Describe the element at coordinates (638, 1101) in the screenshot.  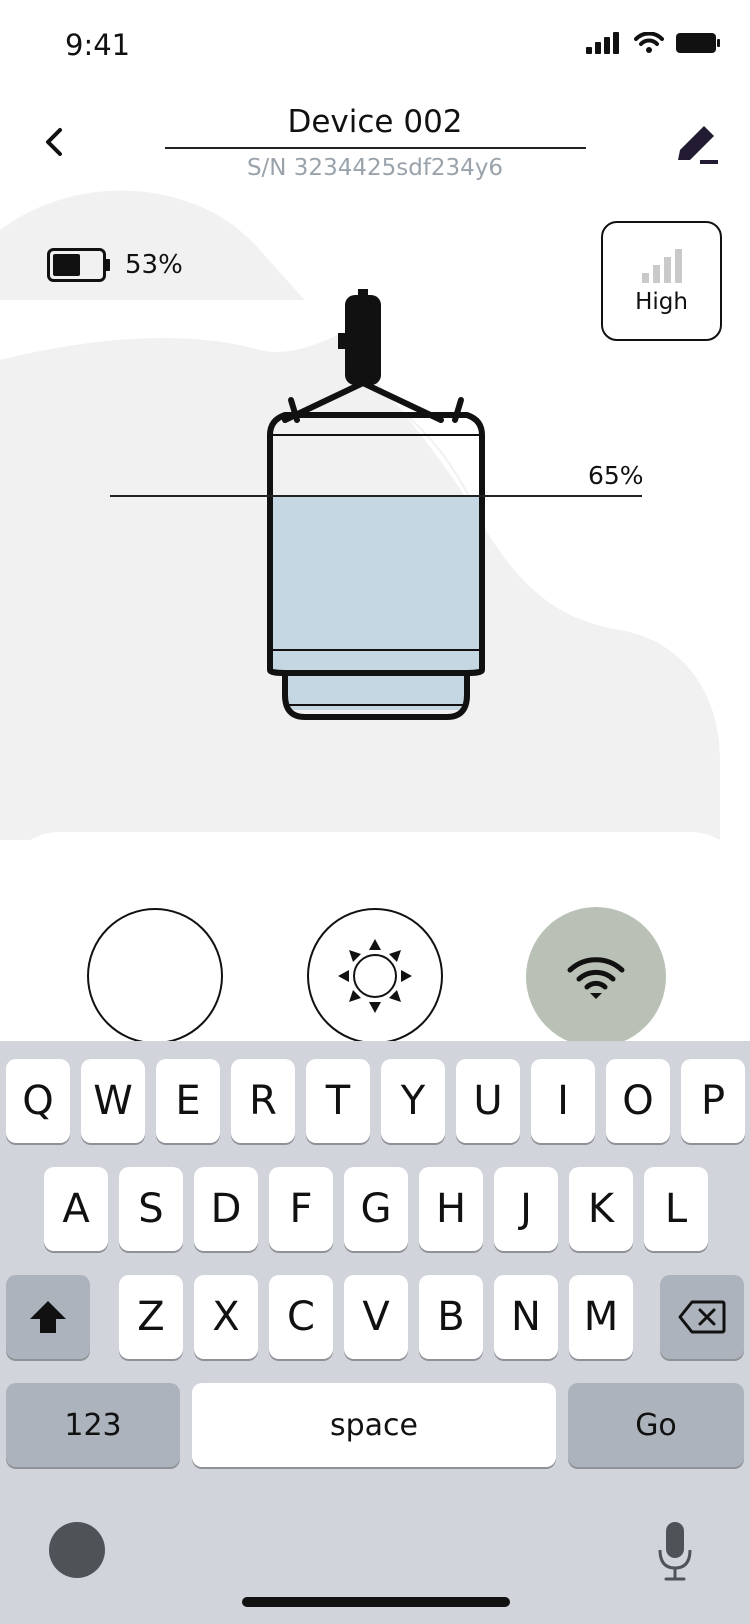
I see `key-o: O` at that location.